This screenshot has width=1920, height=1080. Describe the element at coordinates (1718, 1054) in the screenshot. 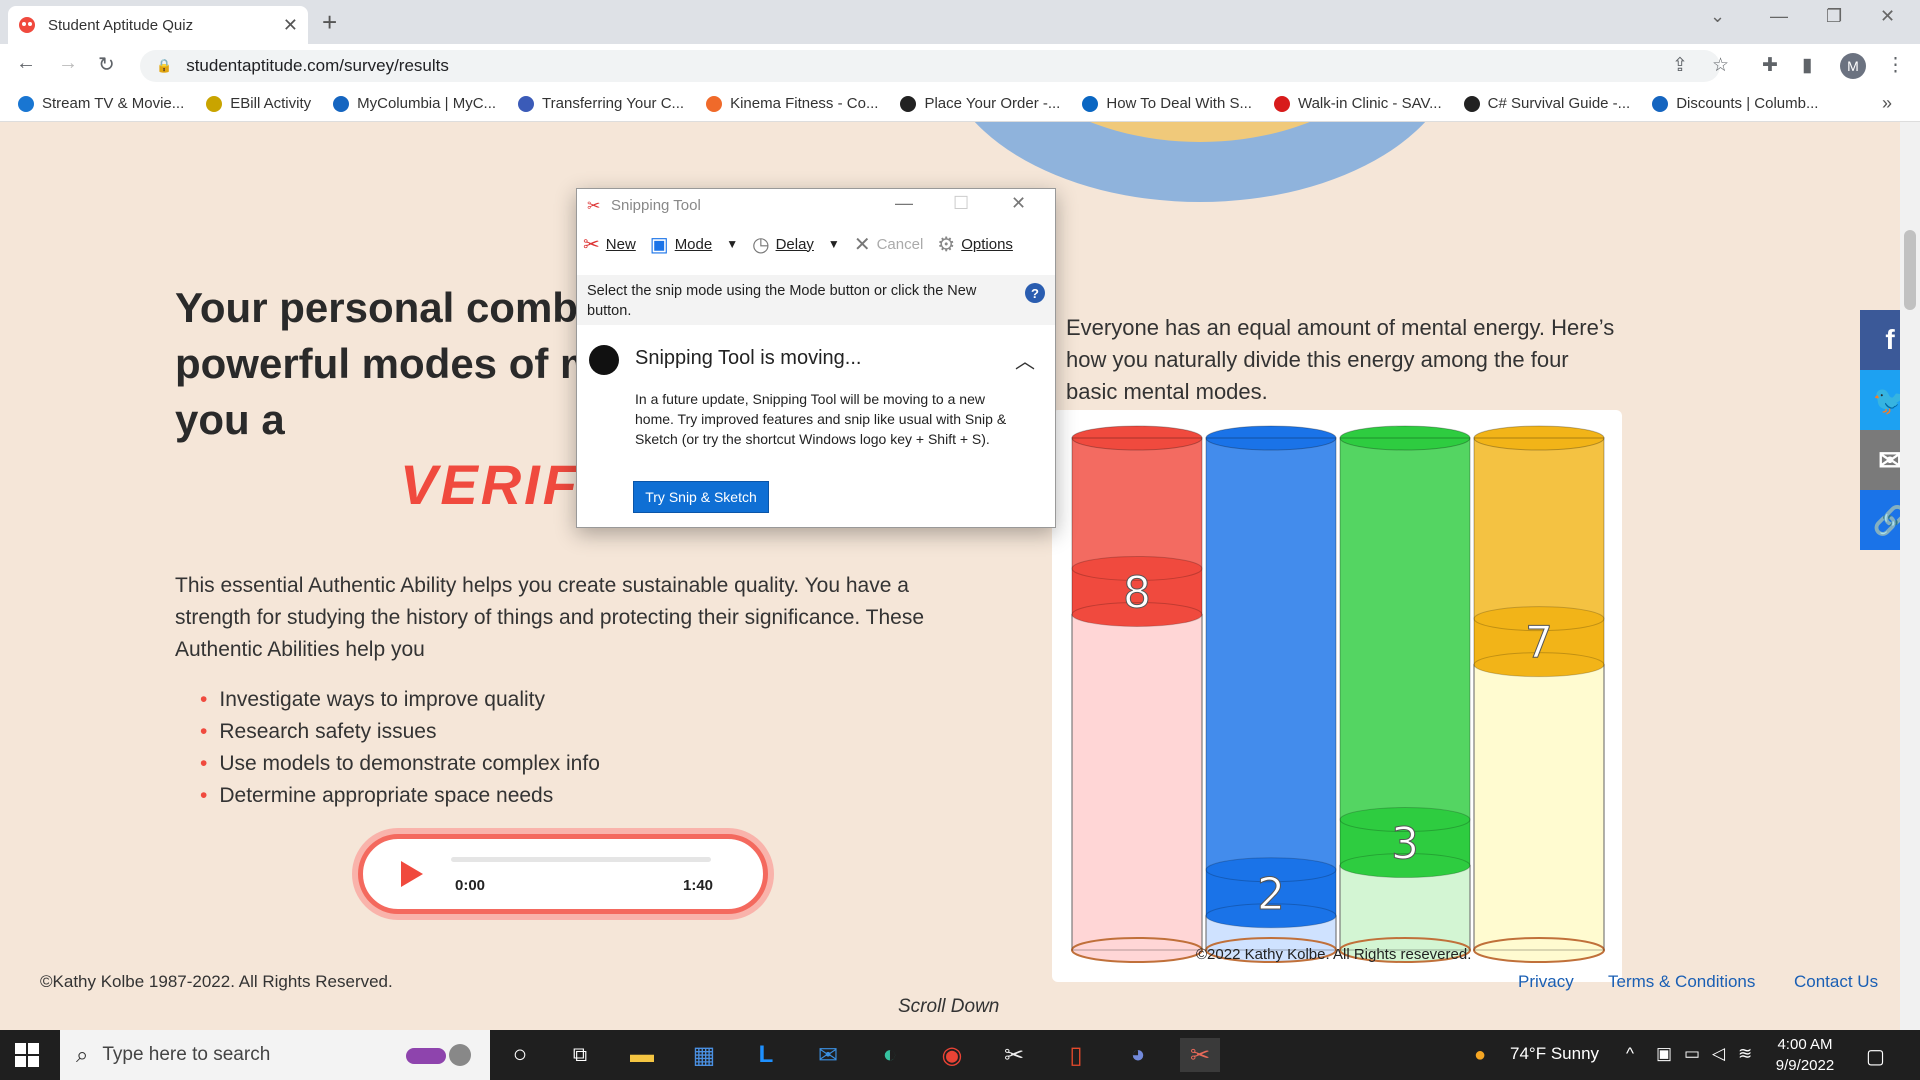

I see `volume-icon: ◁` at that location.